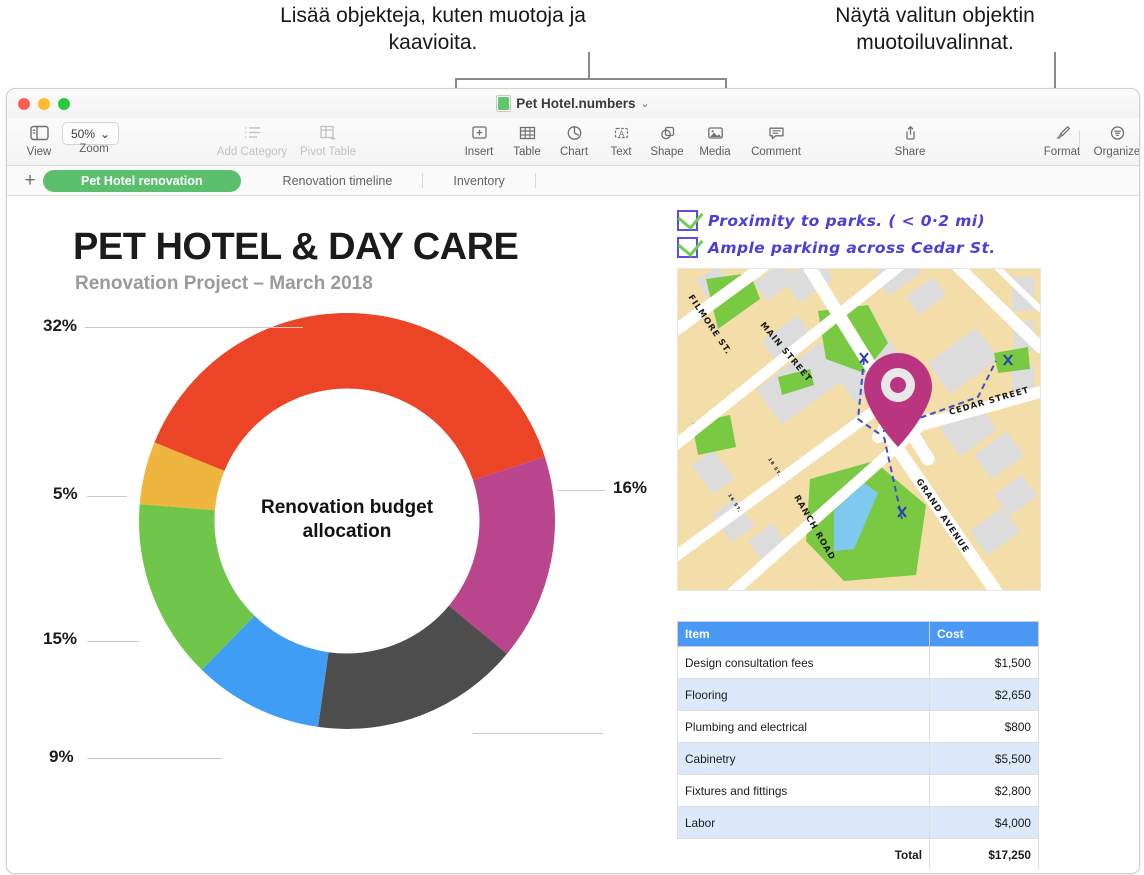 This screenshot has height=875, width=1144. What do you see at coordinates (803, 694) in the screenshot?
I see `table-cell-item: Flooring` at bounding box center [803, 694].